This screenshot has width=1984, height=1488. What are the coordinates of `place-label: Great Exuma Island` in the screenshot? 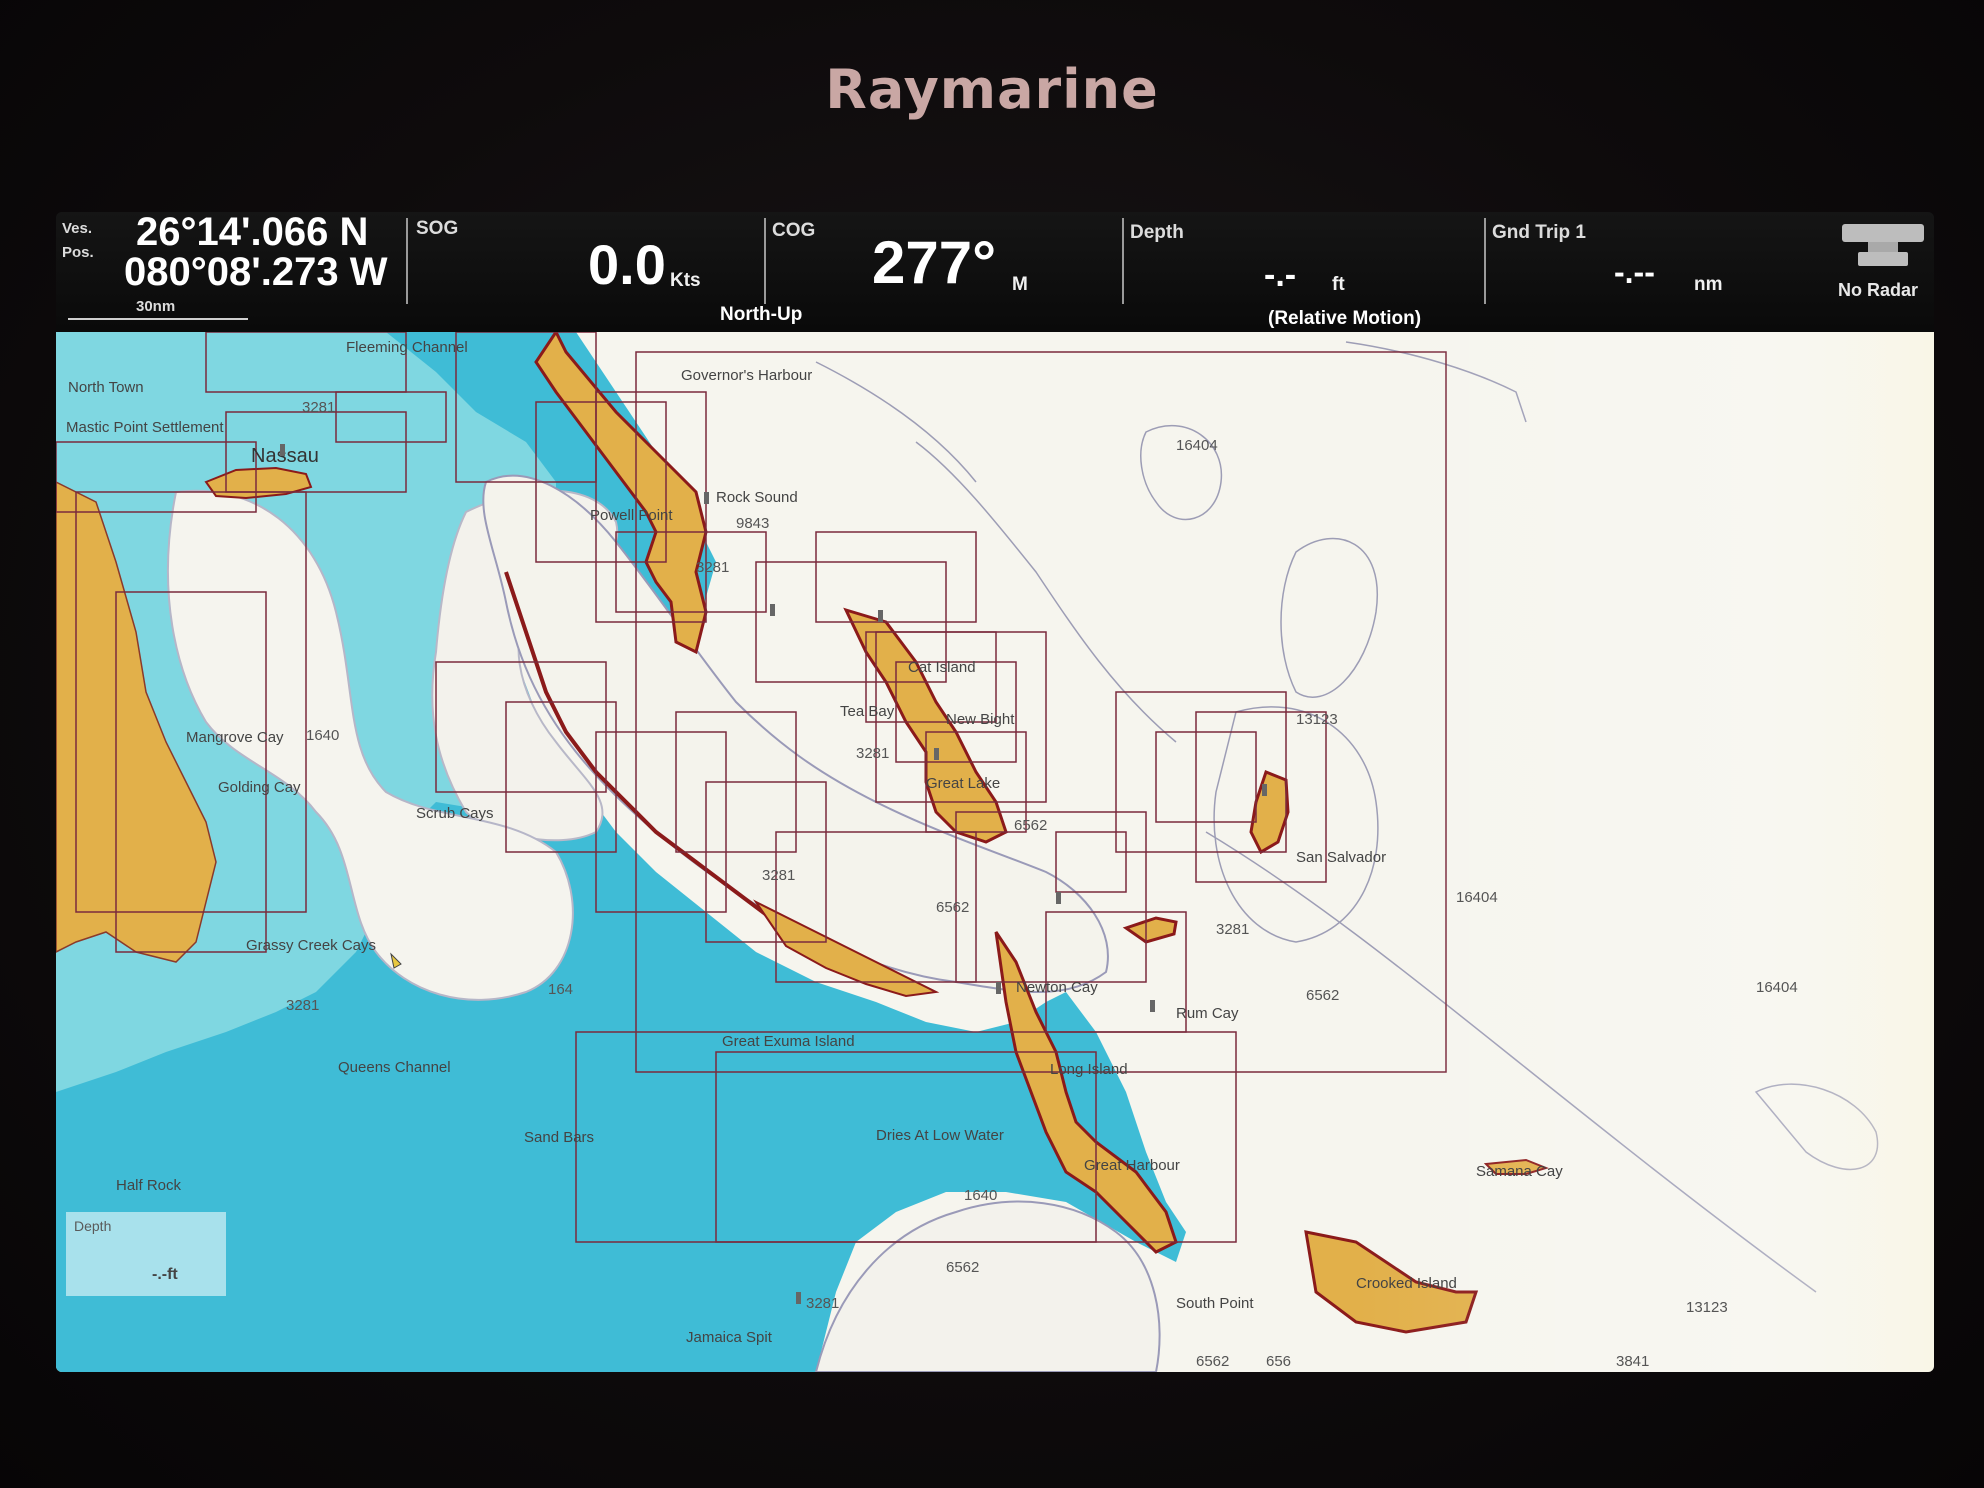 It's located at (788, 1041).